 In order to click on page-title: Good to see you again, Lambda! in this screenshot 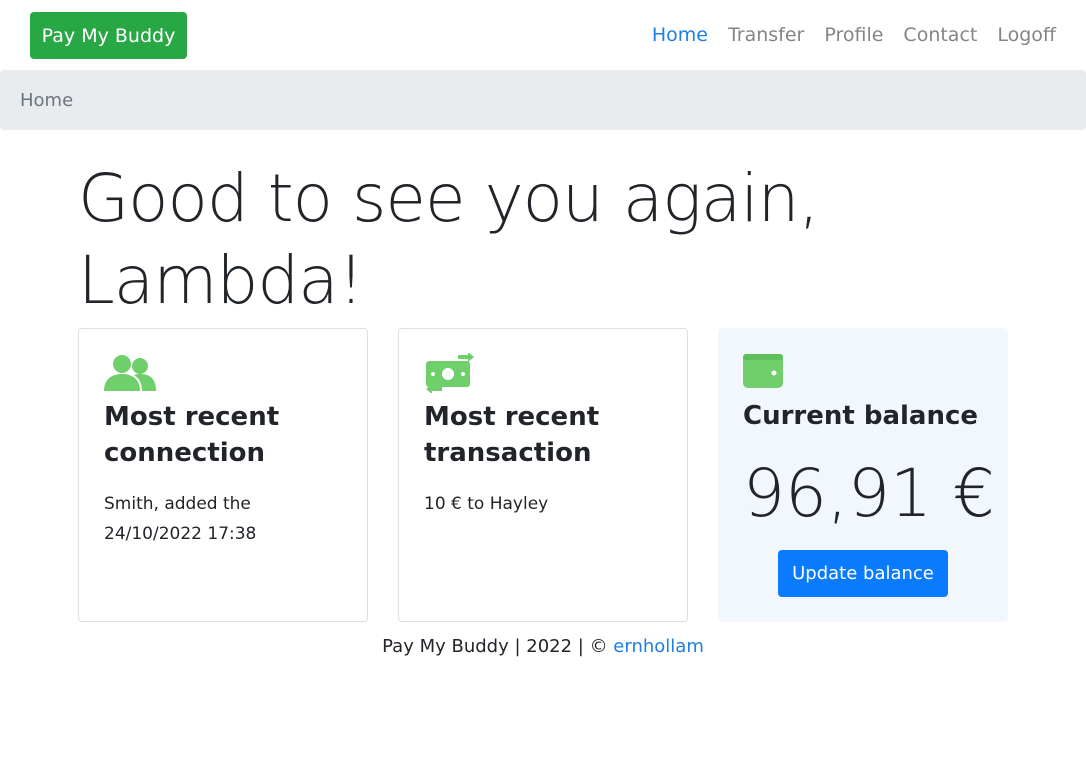, I will do `click(448, 239)`.